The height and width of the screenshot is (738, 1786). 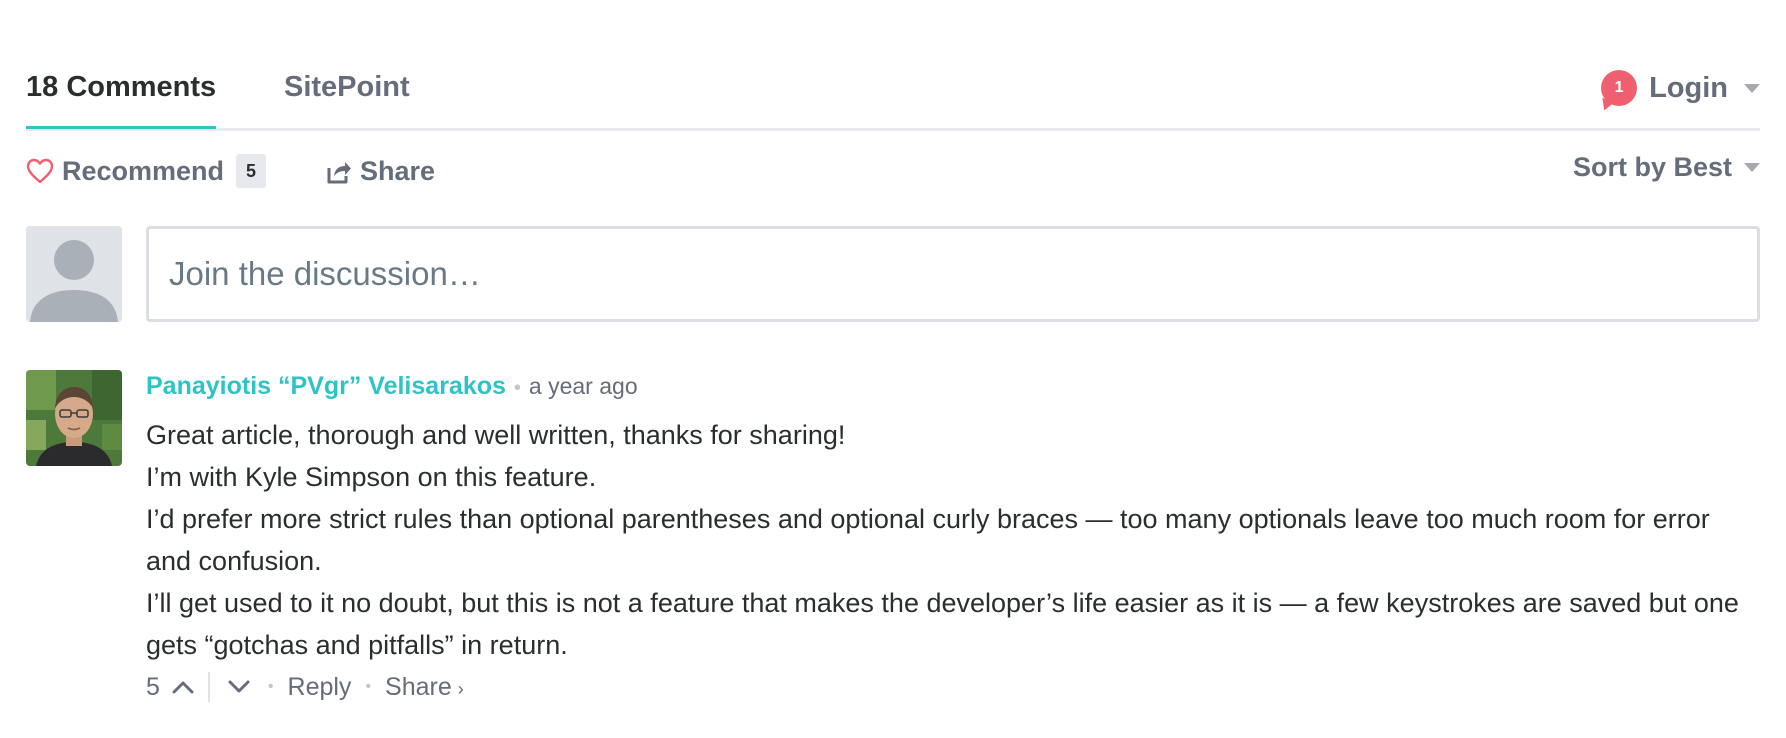 I want to click on share-label: Share, so click(x=398, y=171).